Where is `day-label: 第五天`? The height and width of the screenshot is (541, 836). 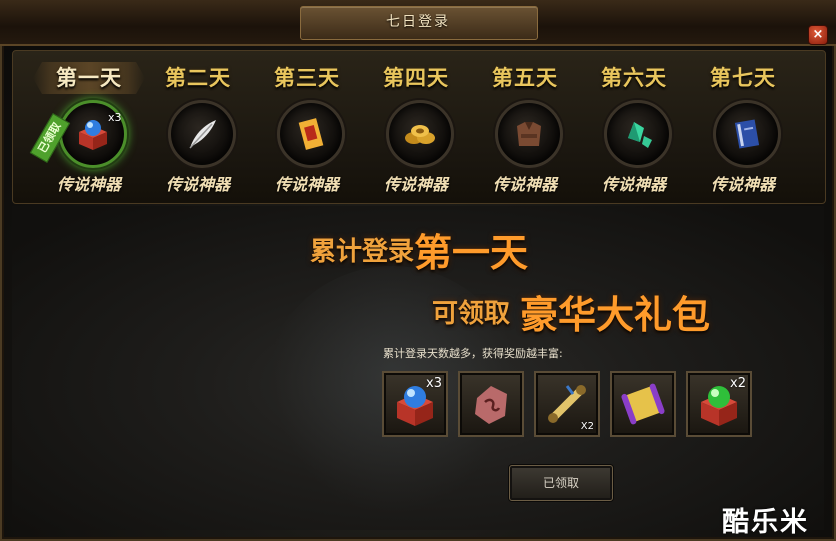
day-label: 第五天 is located at coordinates (525, 77).